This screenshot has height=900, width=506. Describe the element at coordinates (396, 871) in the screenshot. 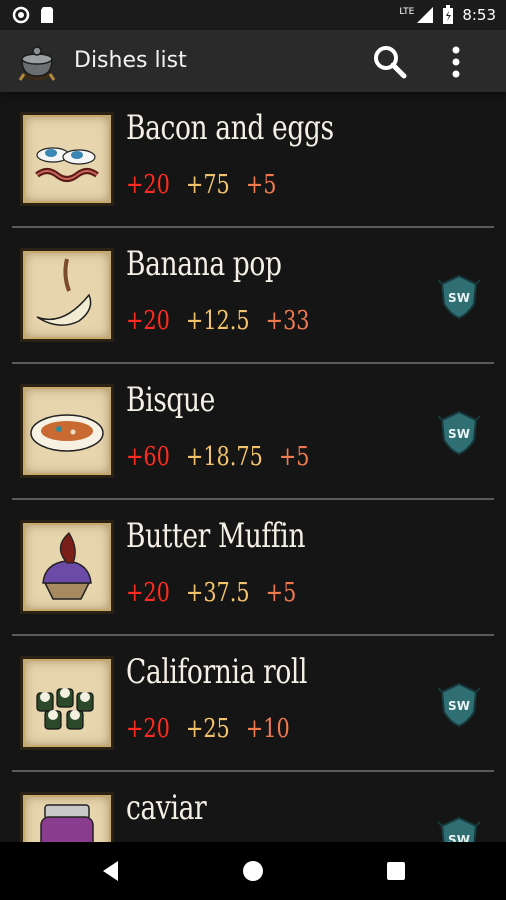

I see `recents-icon` at that location.